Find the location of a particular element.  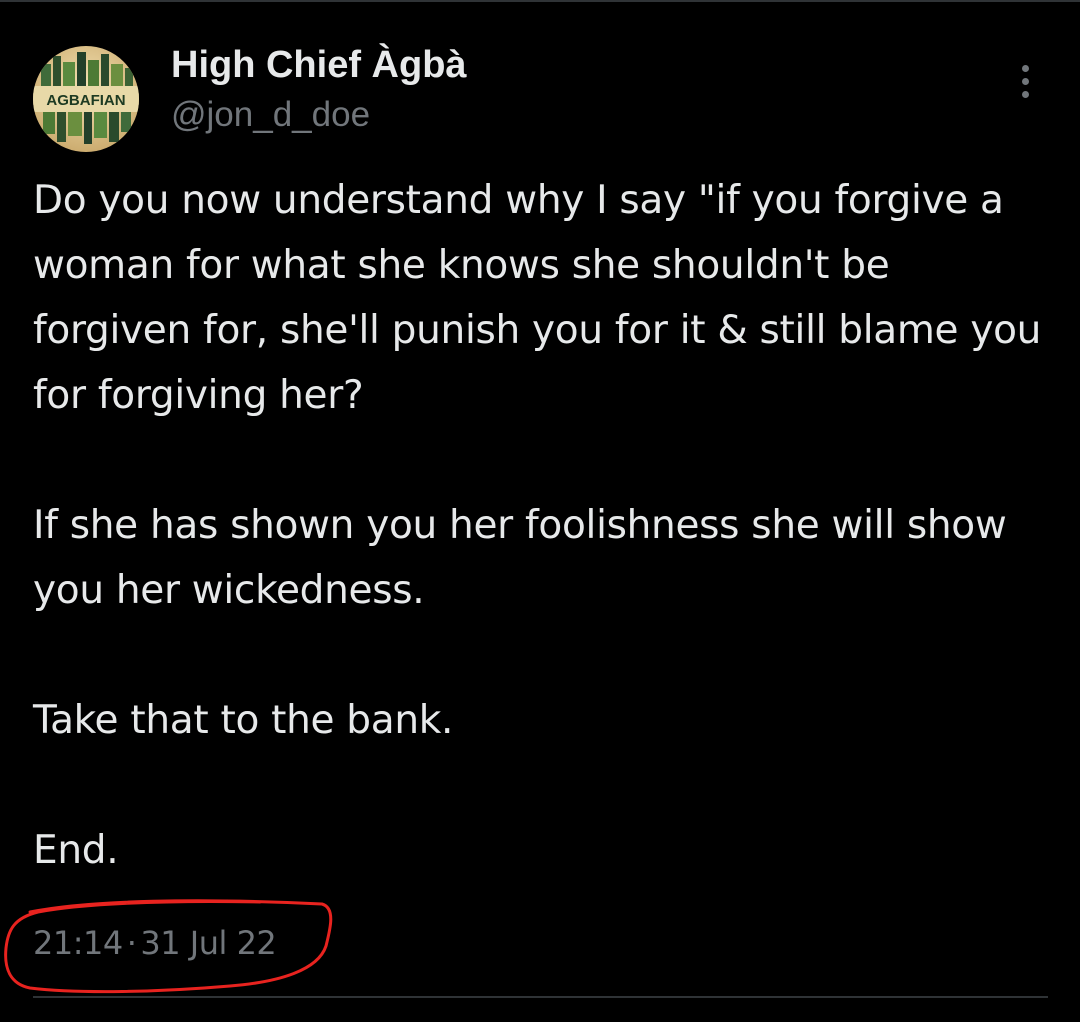

bottom-divider is located at coordinates (540, 997).